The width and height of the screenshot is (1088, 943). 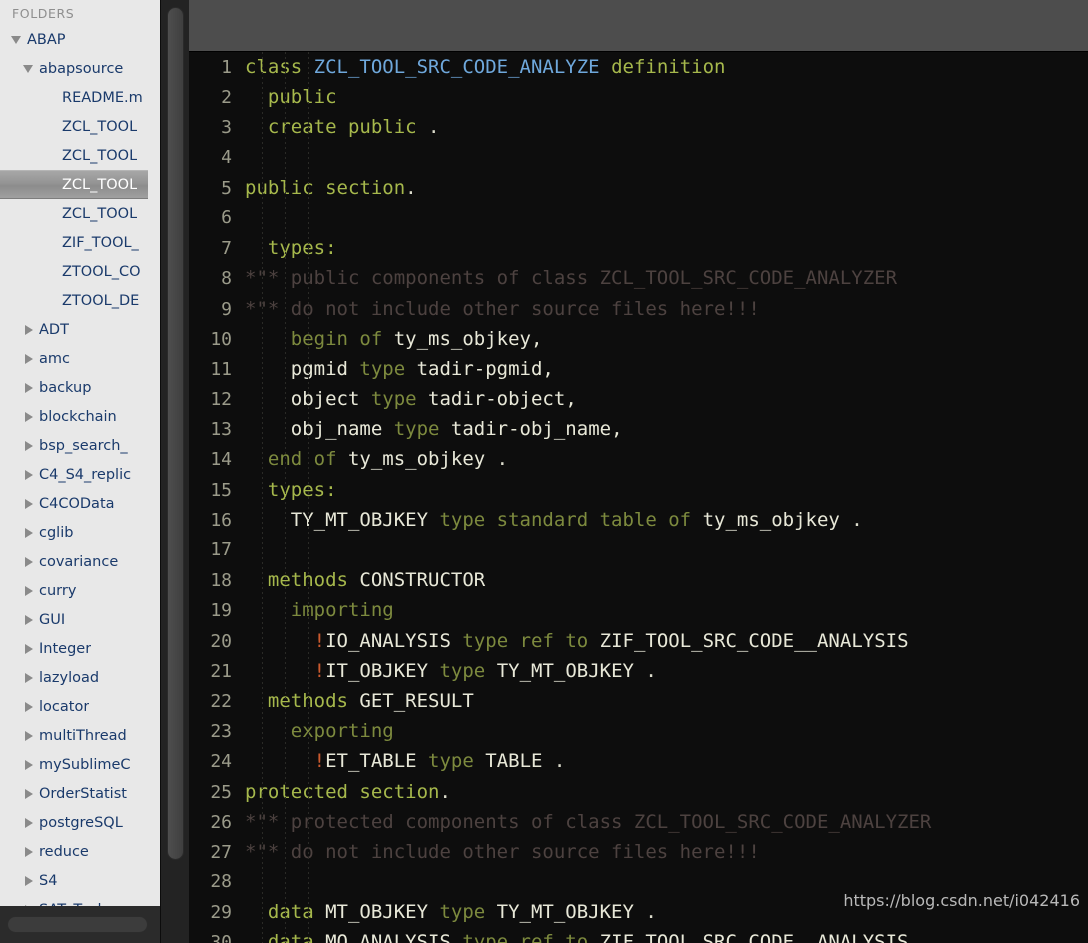 What do you see at coordinates (638, 97) in the screenshot?
I see `code-line: 2 public` at bounding box center [638, 97].